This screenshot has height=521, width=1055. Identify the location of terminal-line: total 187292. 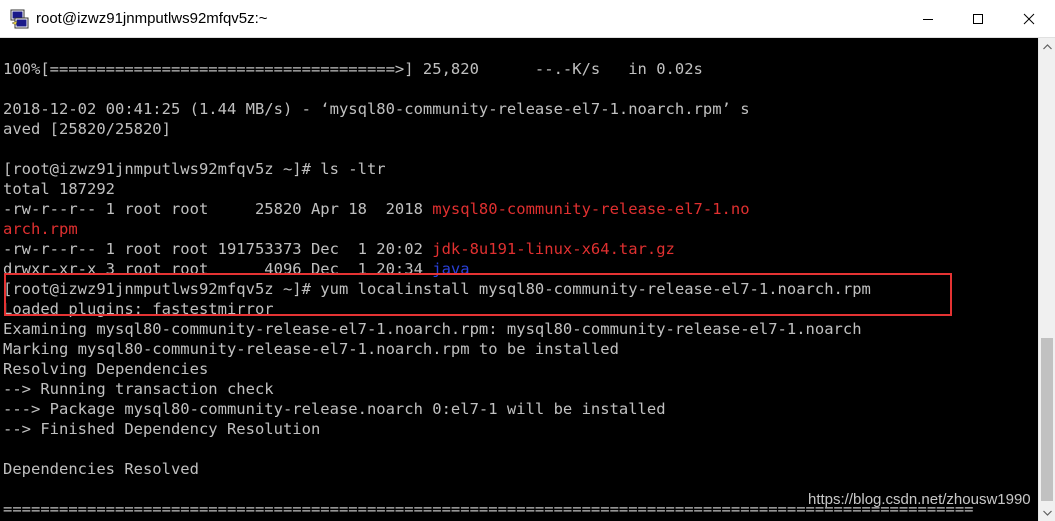
(59, 189).